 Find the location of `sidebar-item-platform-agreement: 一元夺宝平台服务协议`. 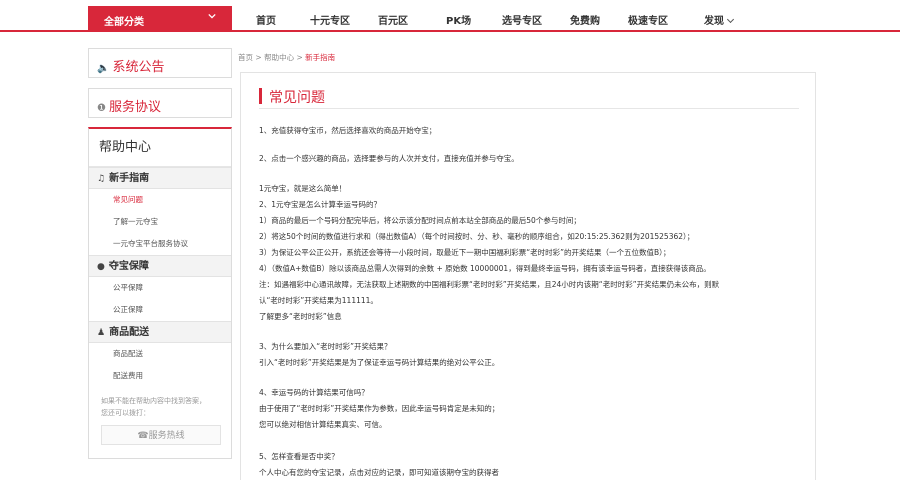

sidebar-item-platform-agreement: 一元夺宝平台服务协议 is located at coordinates (160, 244).